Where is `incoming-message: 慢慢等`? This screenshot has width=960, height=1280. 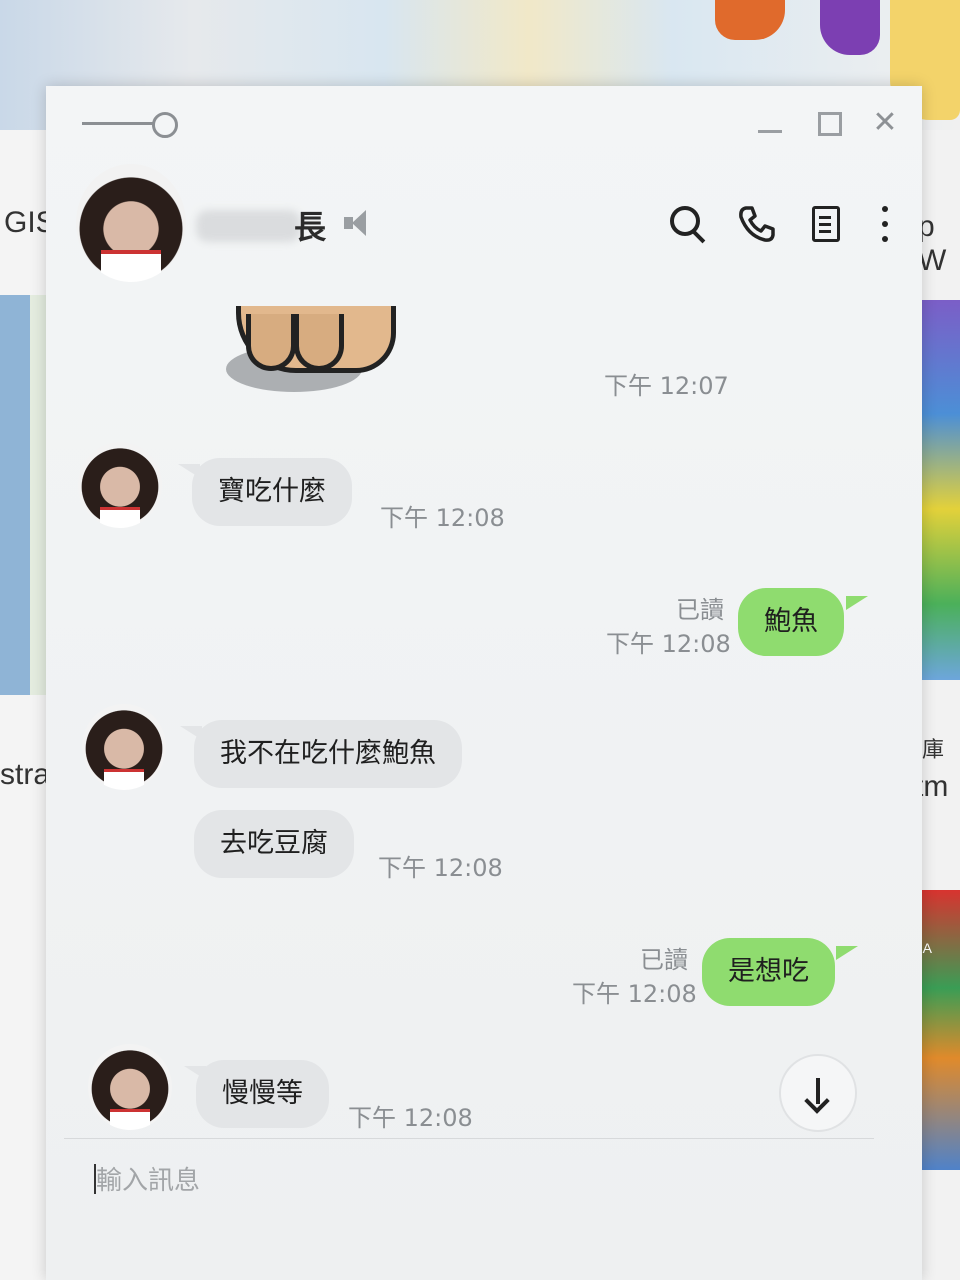 incoming-message: 慢慢等 is located at coordinates (262, 1094).